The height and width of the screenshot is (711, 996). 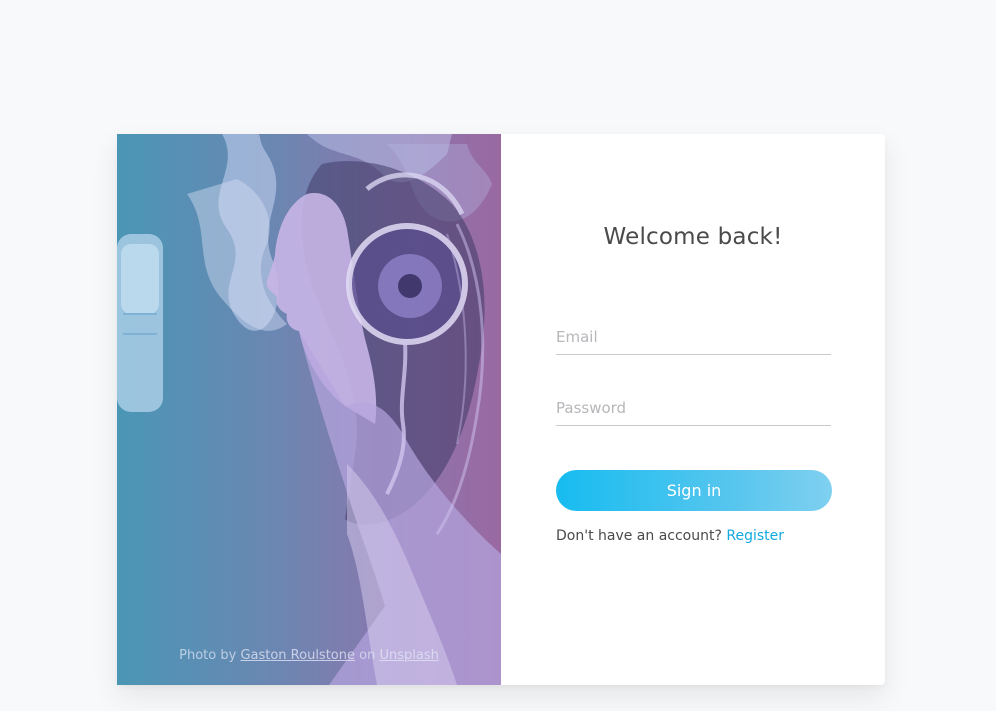 What do you see at coordinates (208, 655) in the screenshot?
I see `credit-prefix: Photo by` at bounding box center [208, 655].